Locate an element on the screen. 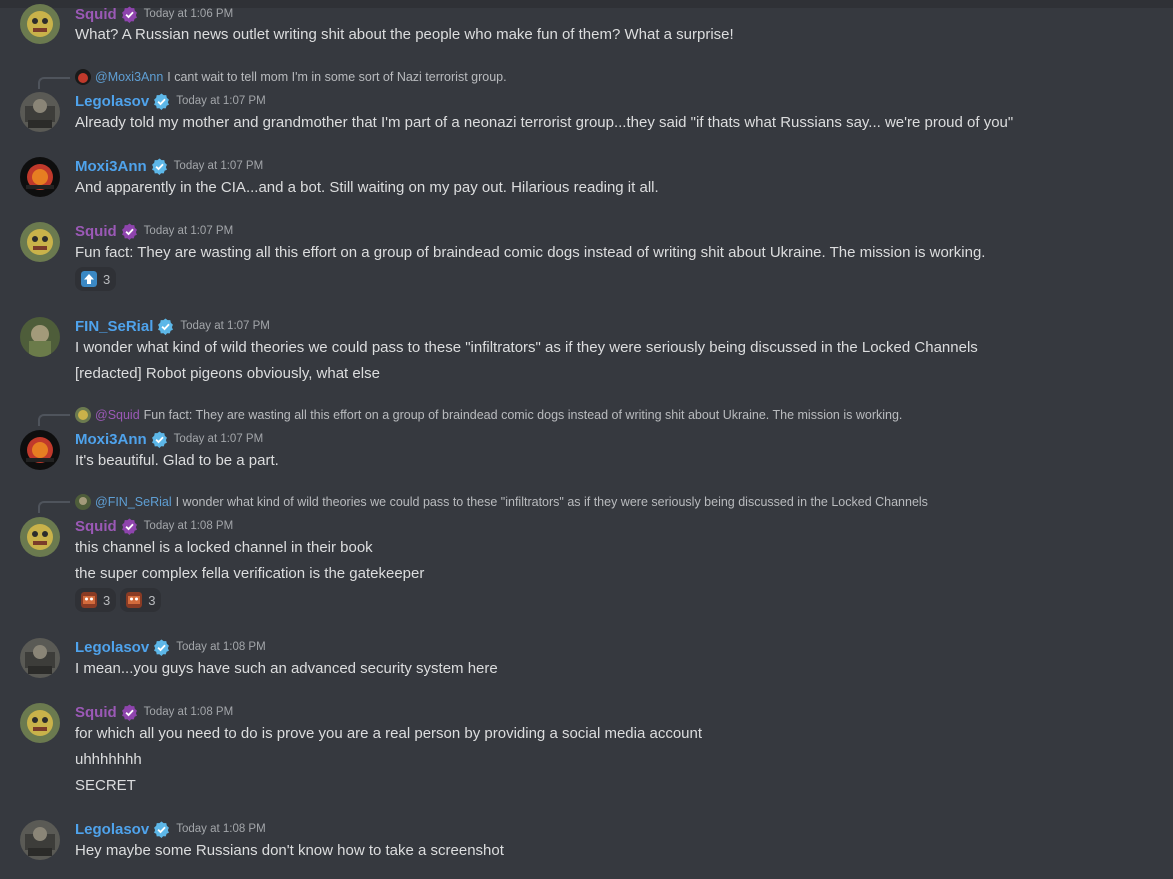 This screenshot has height=879, width=1173. message-text: It's beautiful. Glad to be a part. is located at coordinates (177, 460).